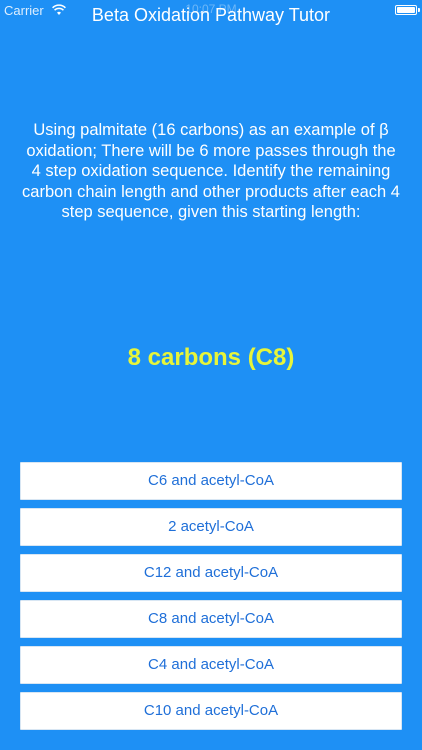 This screenshot has width=422, height=750. Describe the element at coordinates (211, 619) in the screenshot. I see `answer-button-c8: C8 and acetyl-CoA` at that location.